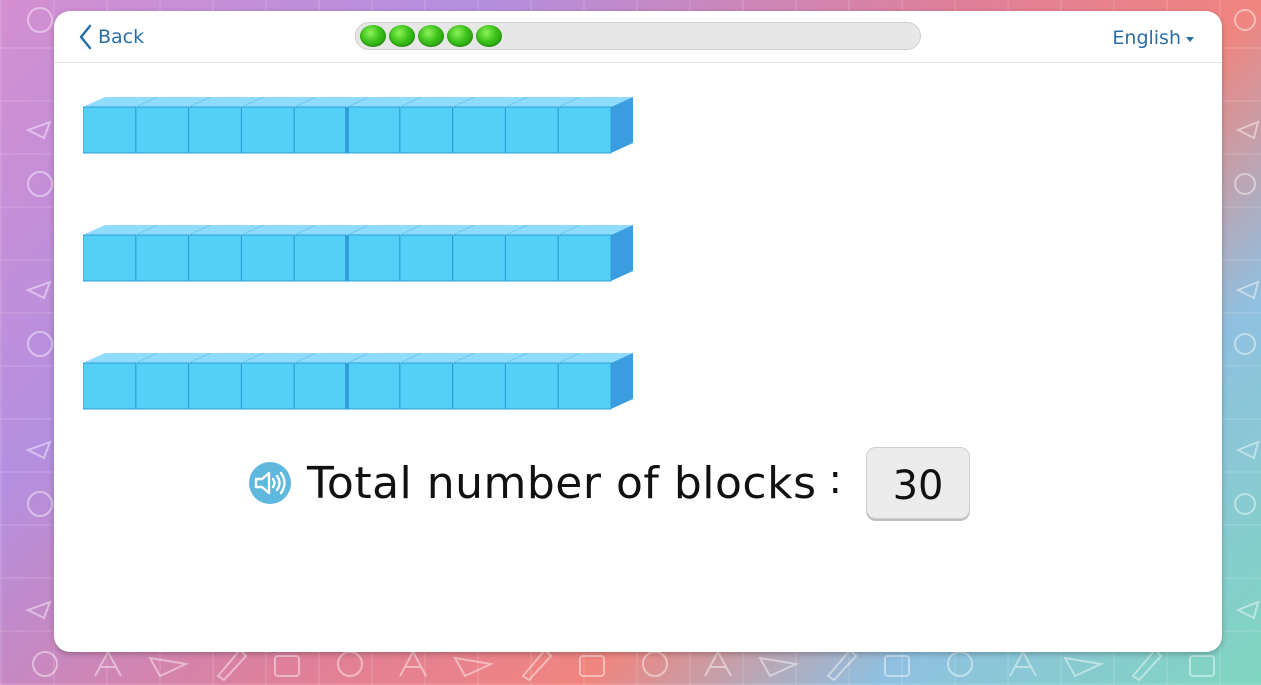 The image size is (1261, 685). I want to click on answer-box: 30, so click(918, 483).